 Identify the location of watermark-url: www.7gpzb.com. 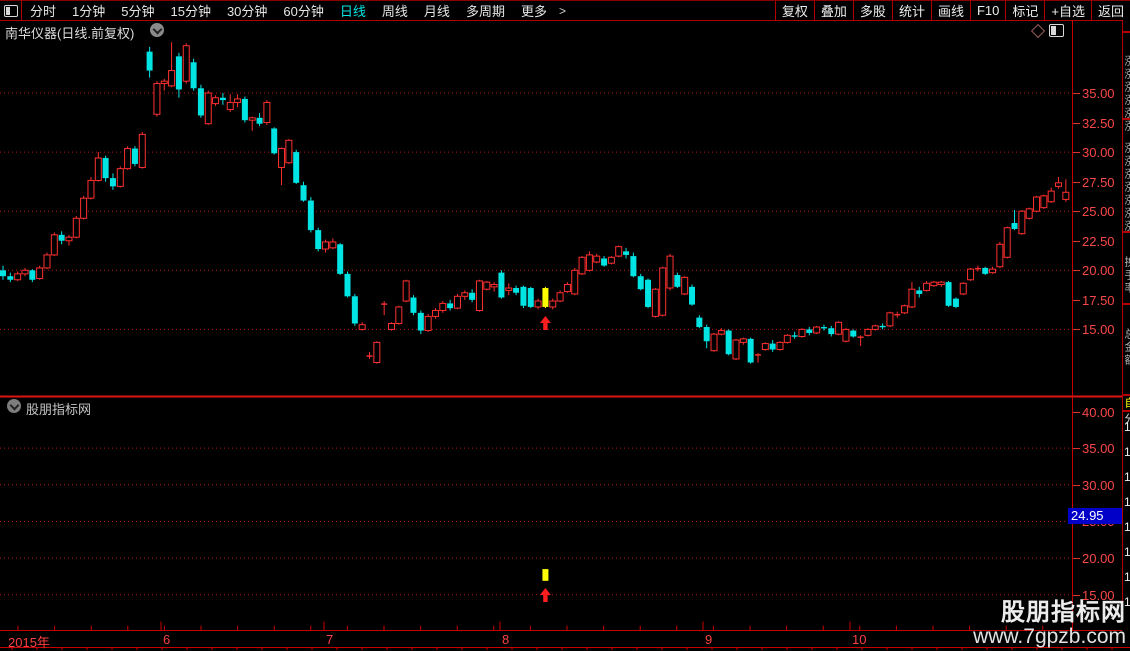
(1049, 636).